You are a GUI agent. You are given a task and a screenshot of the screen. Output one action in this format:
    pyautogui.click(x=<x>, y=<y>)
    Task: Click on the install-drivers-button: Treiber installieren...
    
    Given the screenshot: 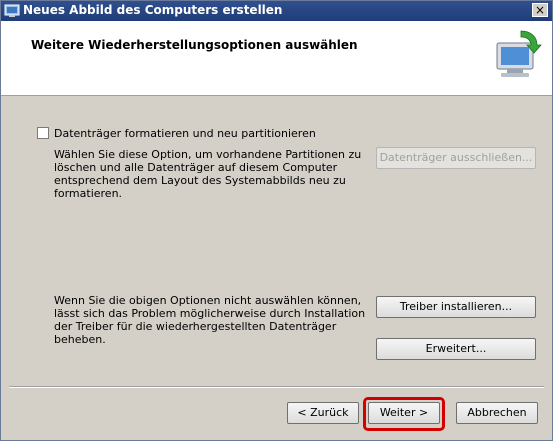 What is the action you would take?
    pyautogui.click(x=456, y=307)
    